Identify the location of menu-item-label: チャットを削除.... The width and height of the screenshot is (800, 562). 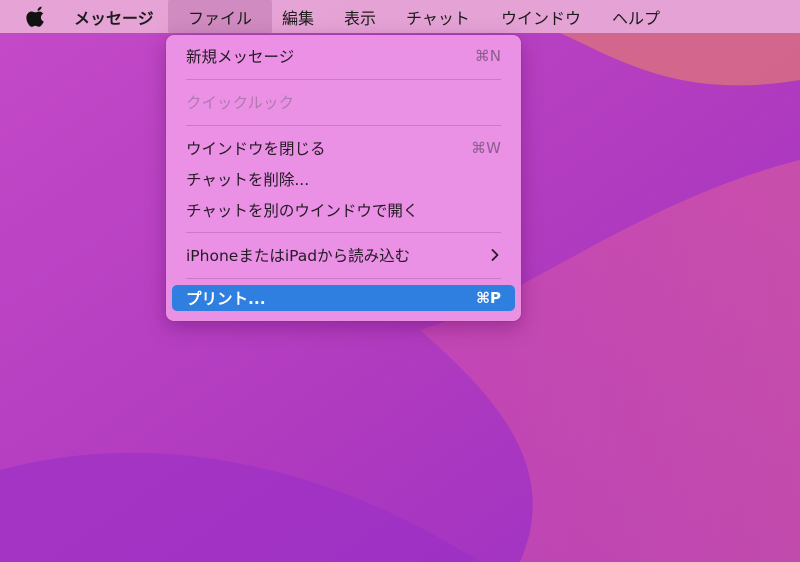
(248, 180).